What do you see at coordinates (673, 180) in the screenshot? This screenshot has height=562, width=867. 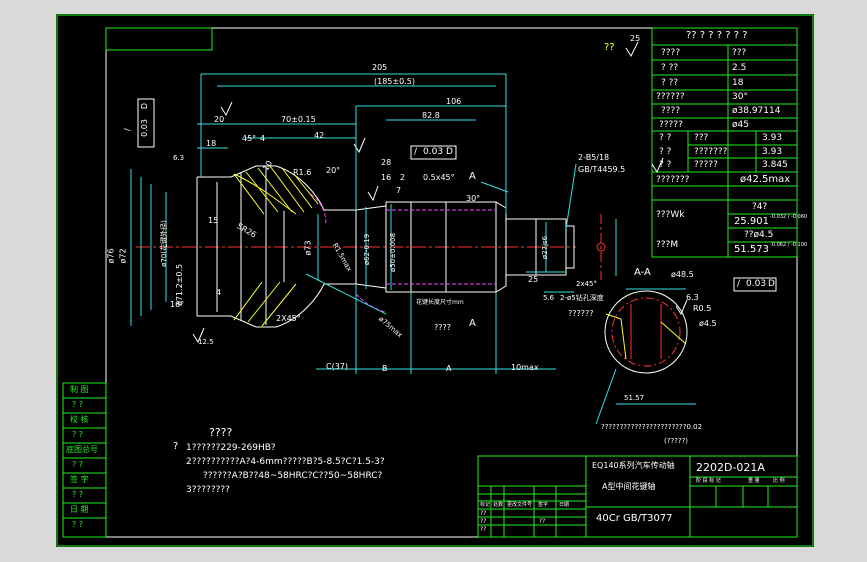 I see `spline-row-label: ???????` at bounding box center [673, 180].